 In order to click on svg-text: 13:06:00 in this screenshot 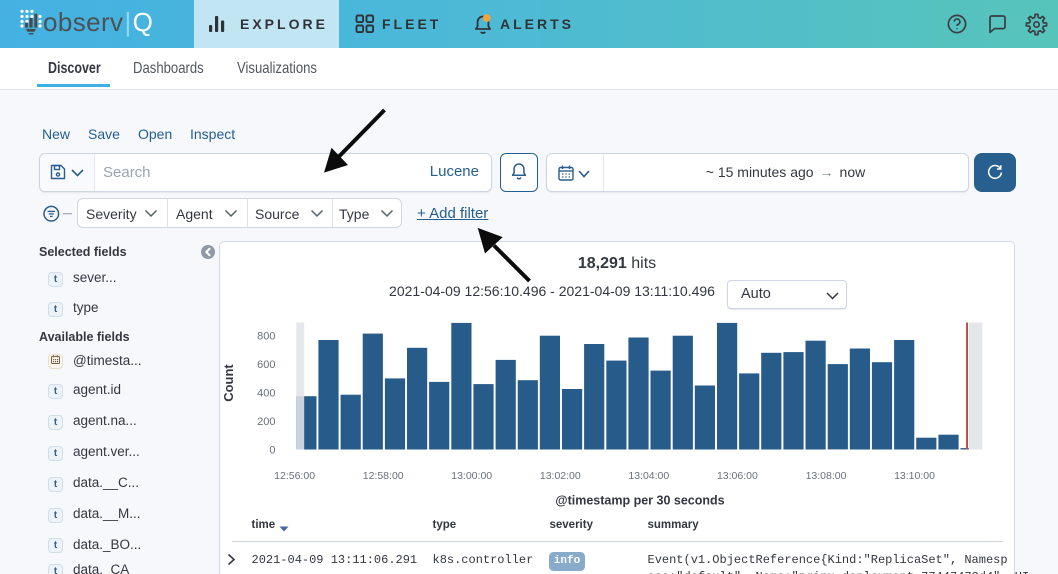, I will do `click(737, 476)`.